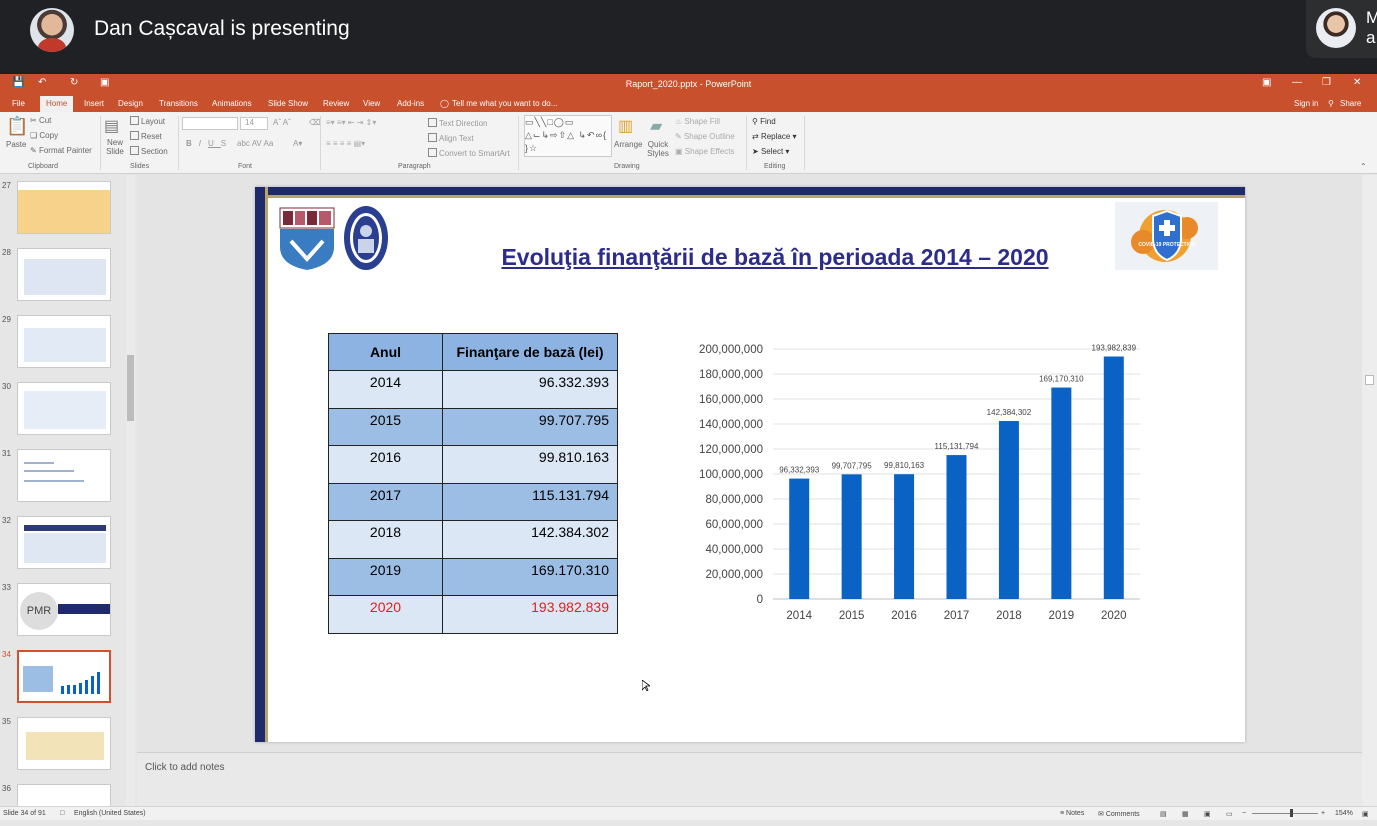 This screenshot has height=826, width=1377. What do you see at coordinates (110, 813) in the screenshot?
I see `language-indicator: English (United States)` at bounding box center [110, 813].